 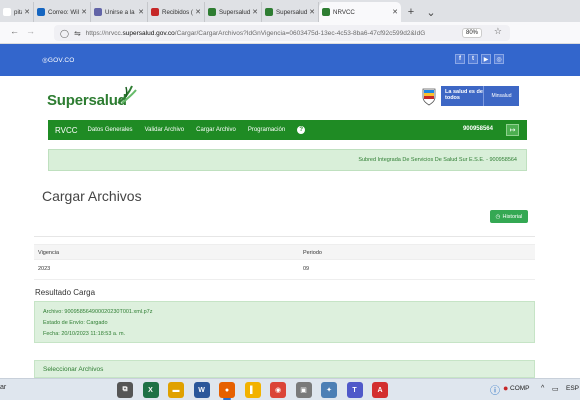 I want to click on browser-tab: Correo: Wilfredo D✕, so click(x=62, y=12).